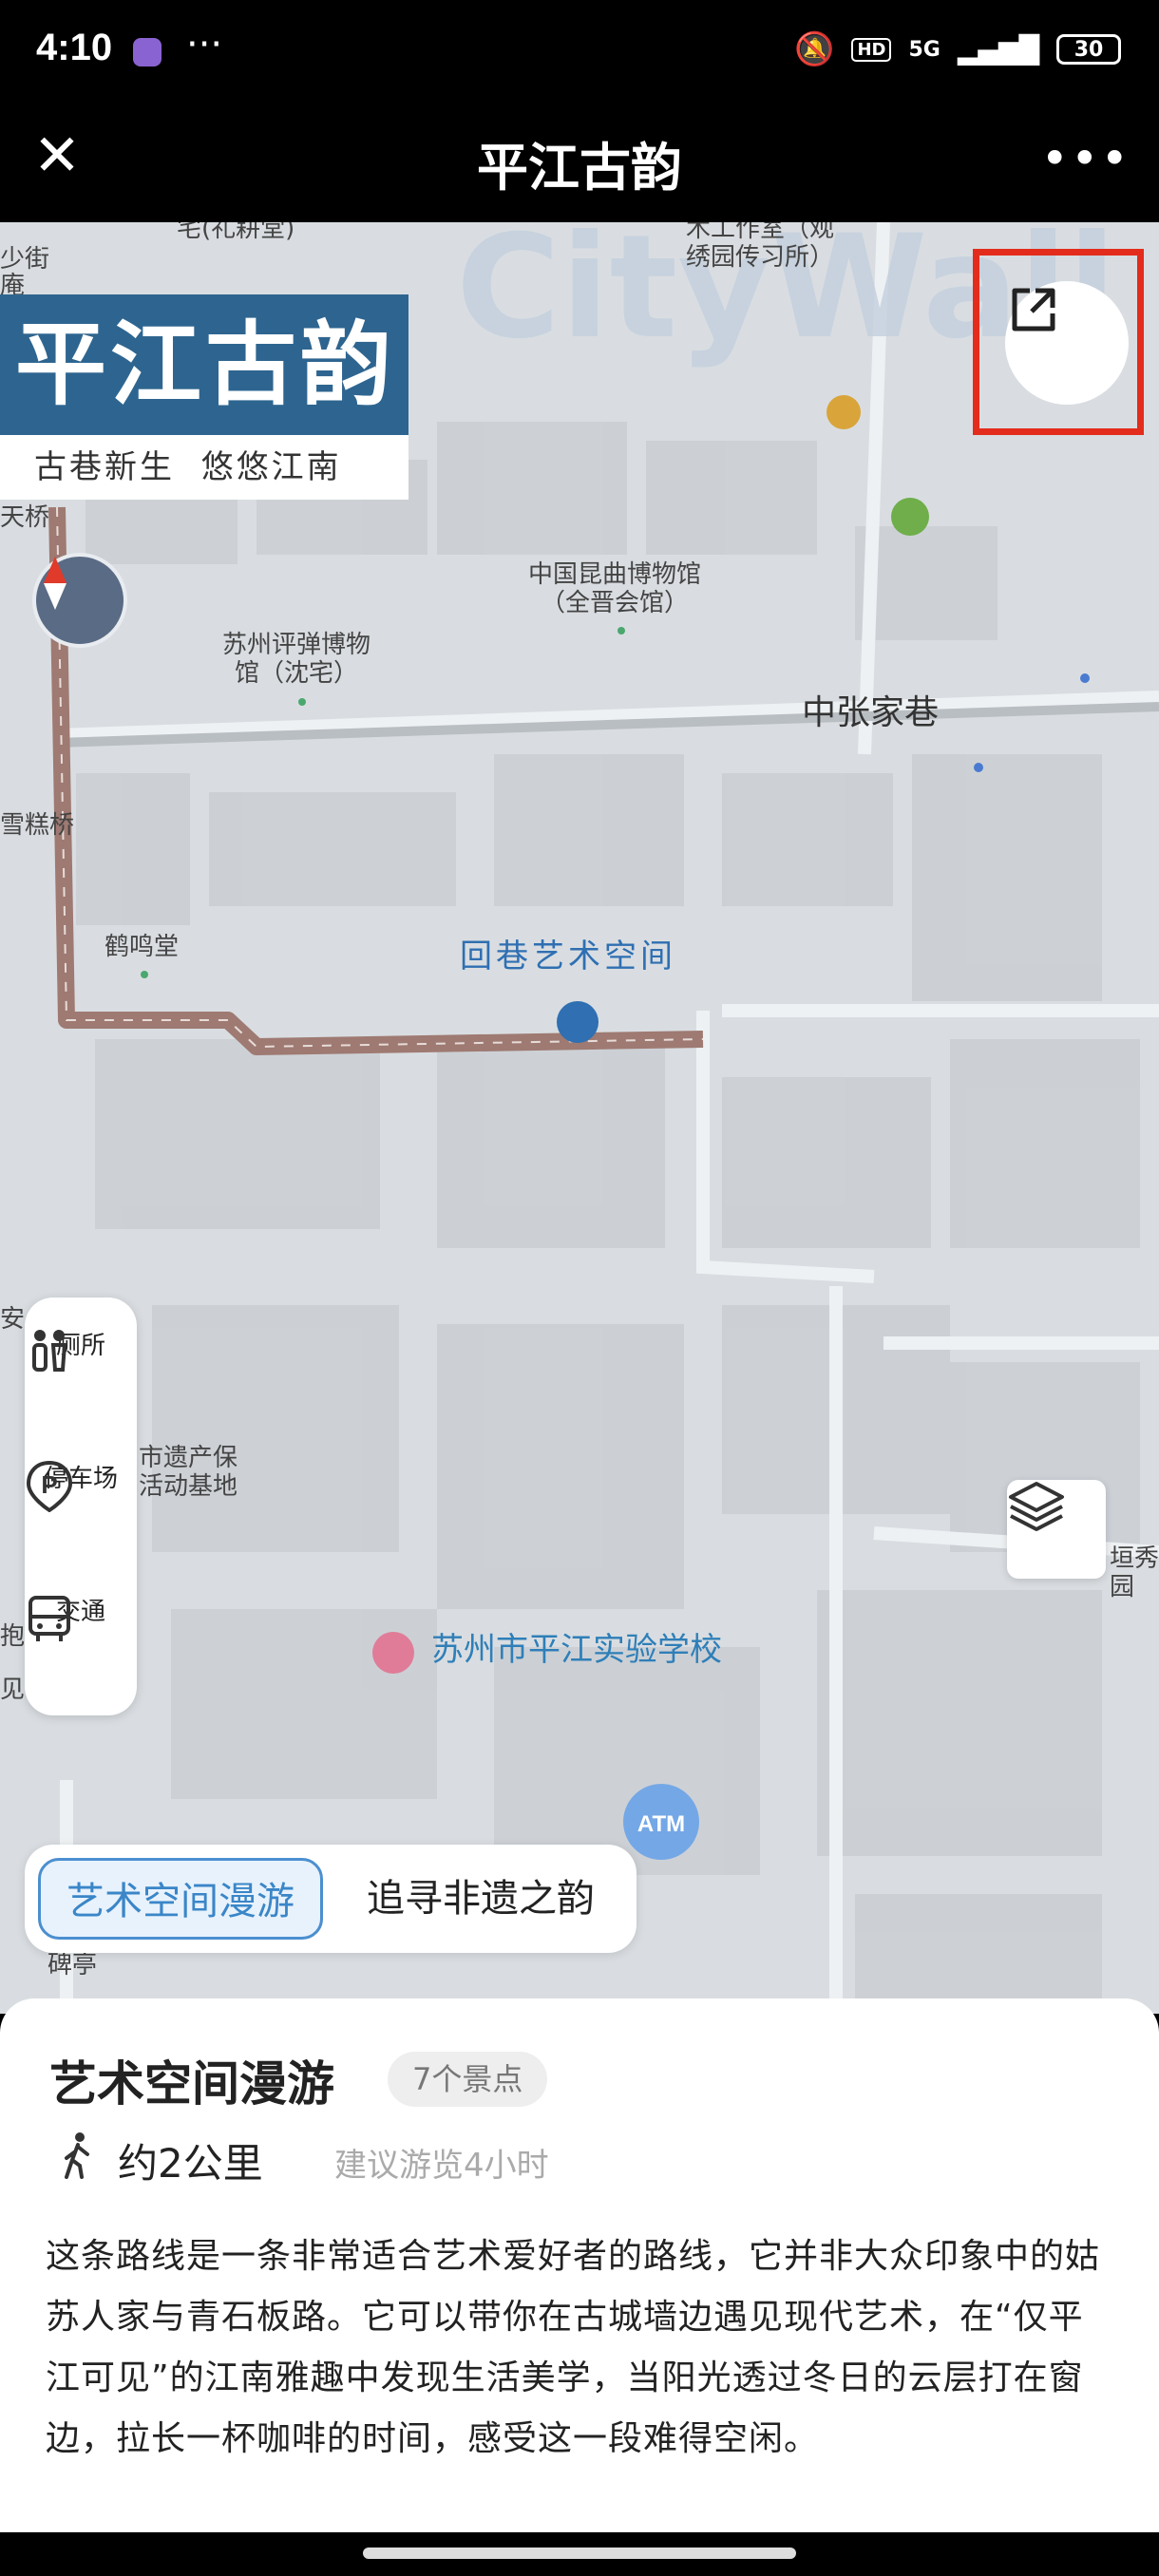 The height and width of the screenshot is (2576, 1159). Describe the element at coordinates (998, 49) in the screenshot. I see `signal-icon: ▂▄▆█` at that location.